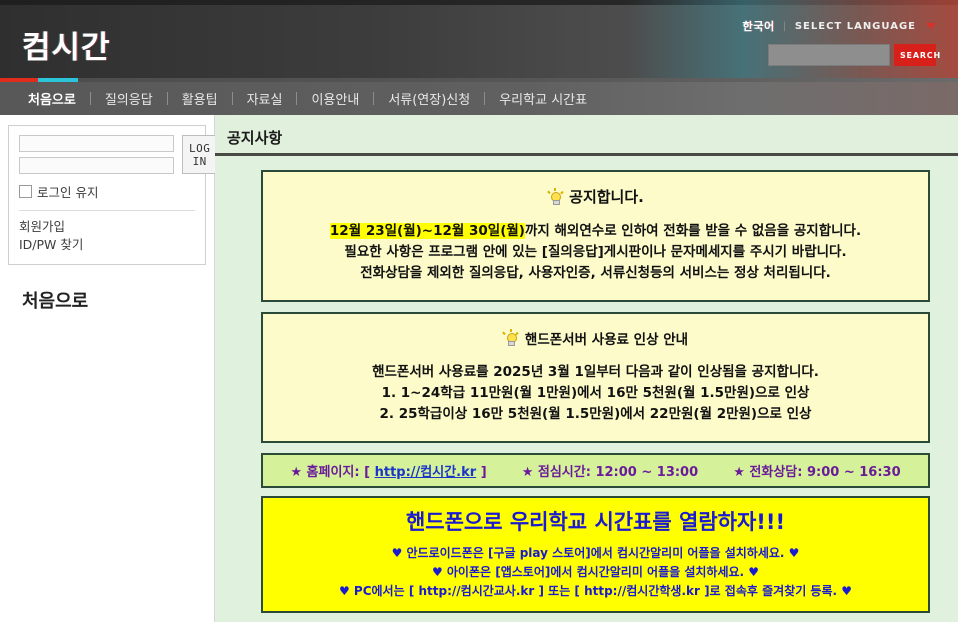  What do you see at coordinates (855, 26) in the screenshot?
I see `language-select-label: SELECT LANGUAGE` at bounding box center [855, 26].